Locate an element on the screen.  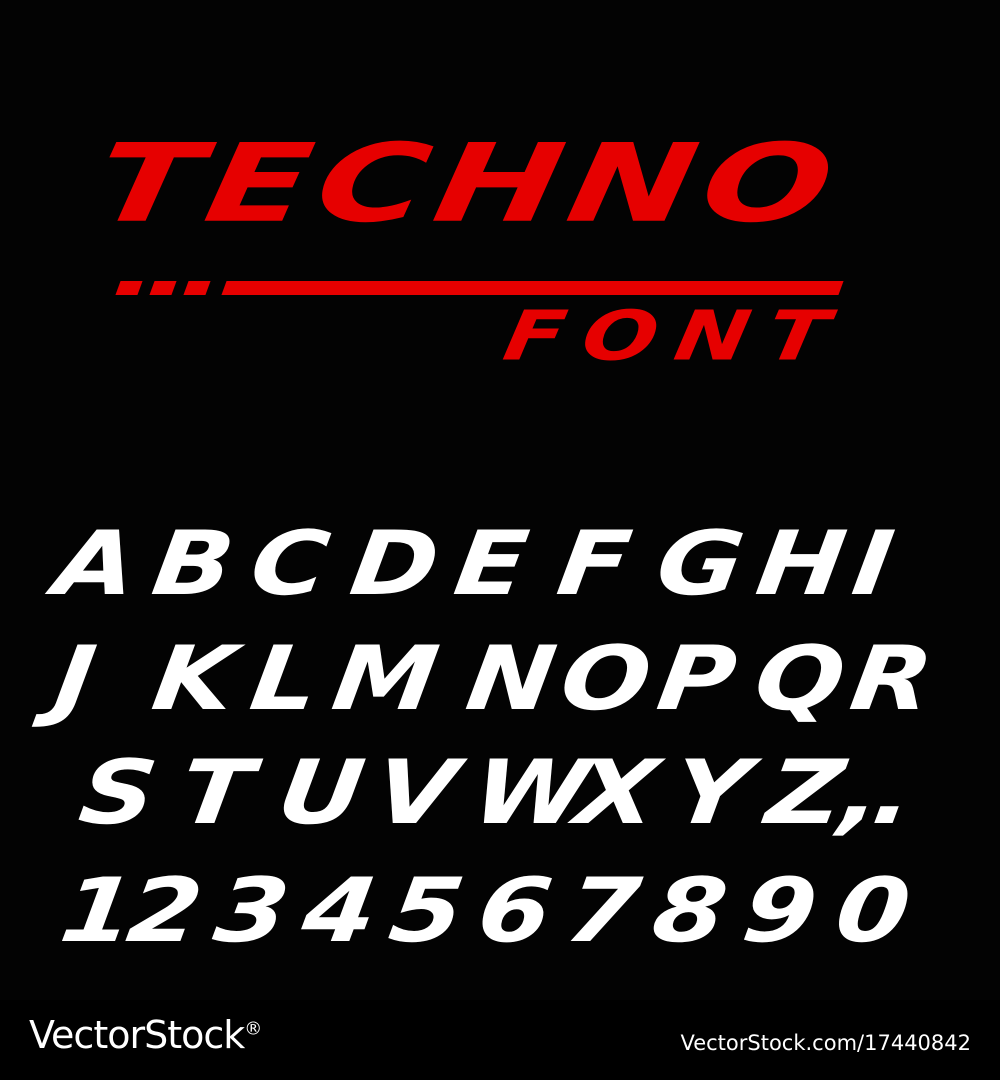
watermark-brand: VectorStock® is located at coordinates (145, 1035).